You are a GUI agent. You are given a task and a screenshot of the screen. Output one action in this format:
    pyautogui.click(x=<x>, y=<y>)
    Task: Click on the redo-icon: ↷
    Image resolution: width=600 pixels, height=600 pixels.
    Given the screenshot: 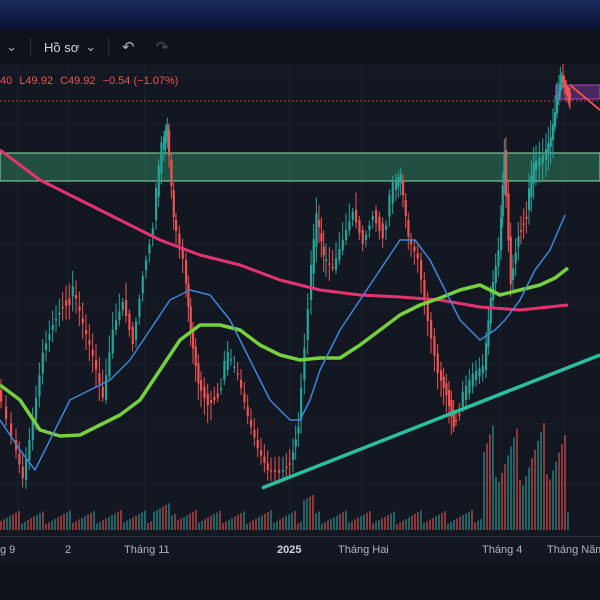 What is the action you would take?
    pyautogui.click(x=162, y=47)
    